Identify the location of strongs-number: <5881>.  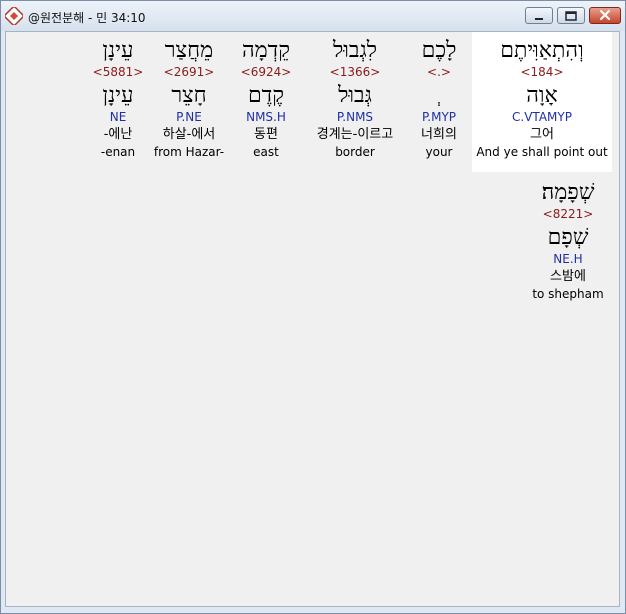
(118, 72).